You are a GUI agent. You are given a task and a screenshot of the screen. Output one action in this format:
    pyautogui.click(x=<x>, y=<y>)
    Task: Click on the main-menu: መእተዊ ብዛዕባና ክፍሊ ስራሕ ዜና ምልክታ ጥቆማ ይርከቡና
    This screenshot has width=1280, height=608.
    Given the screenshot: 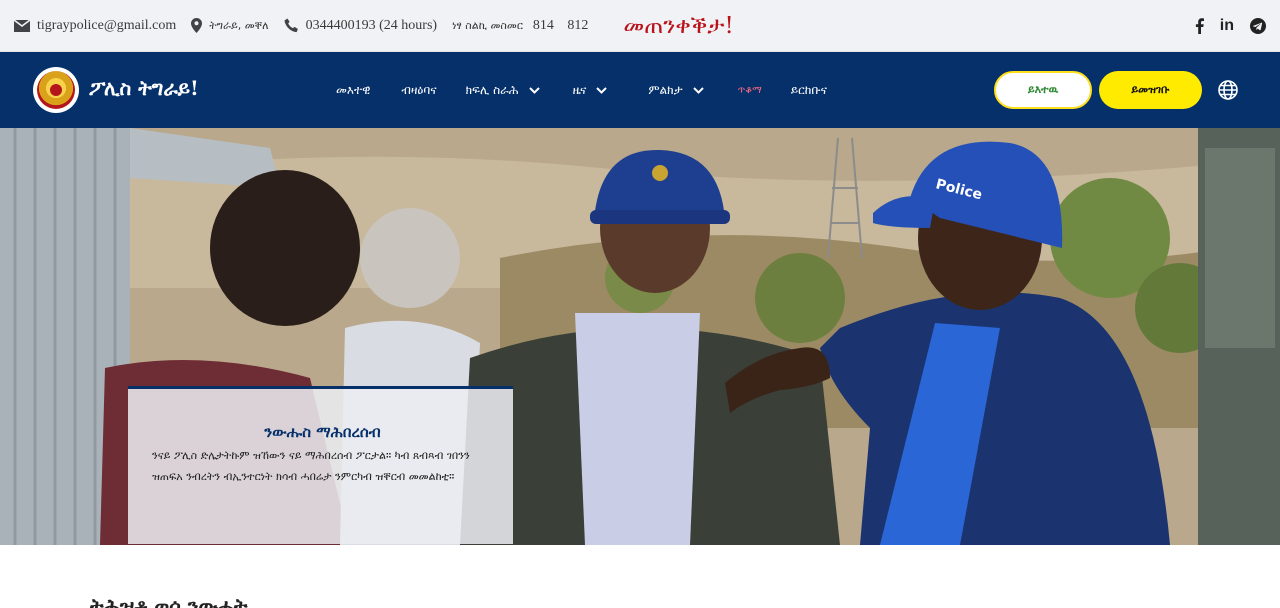 What is the action you would take?
    pyautogui.click(x=581, y=90)
    